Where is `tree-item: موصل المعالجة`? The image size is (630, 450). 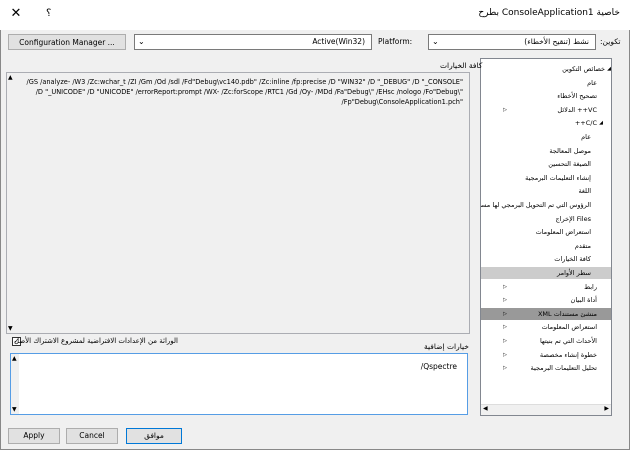 tree-item: موصل المعالجة is located at coordinates (546, 151).